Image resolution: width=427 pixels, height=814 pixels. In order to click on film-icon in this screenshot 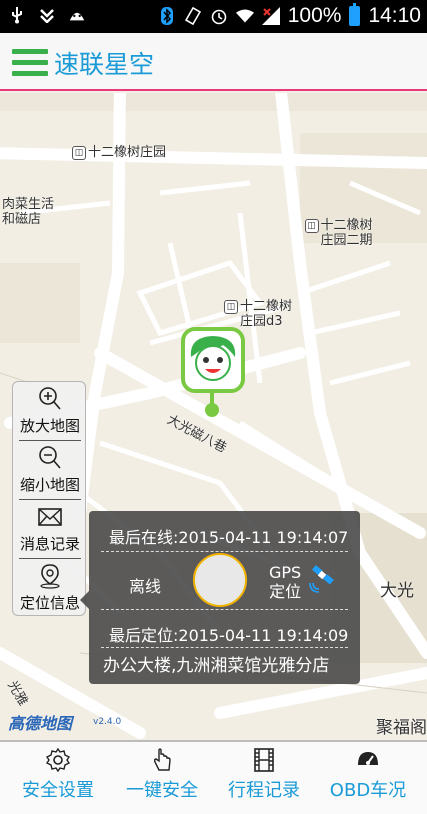, I will do `click(264, 760)`.